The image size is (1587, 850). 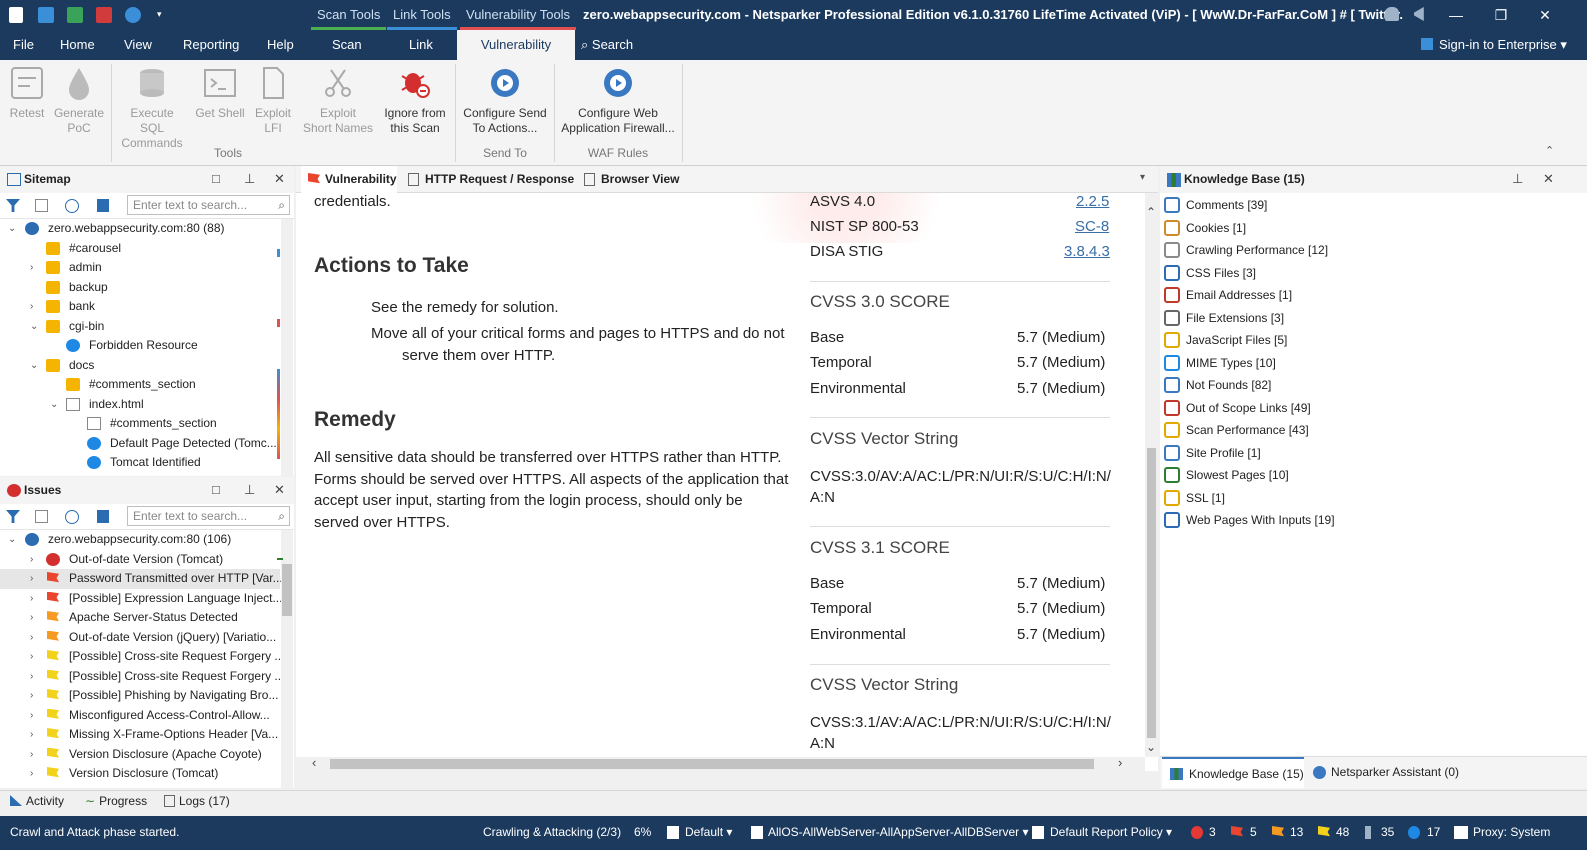 What do you see at coordinates (285, 347) in the screenshot?
I see `sitemap-scrollbar` at bounding box center [285, 347].